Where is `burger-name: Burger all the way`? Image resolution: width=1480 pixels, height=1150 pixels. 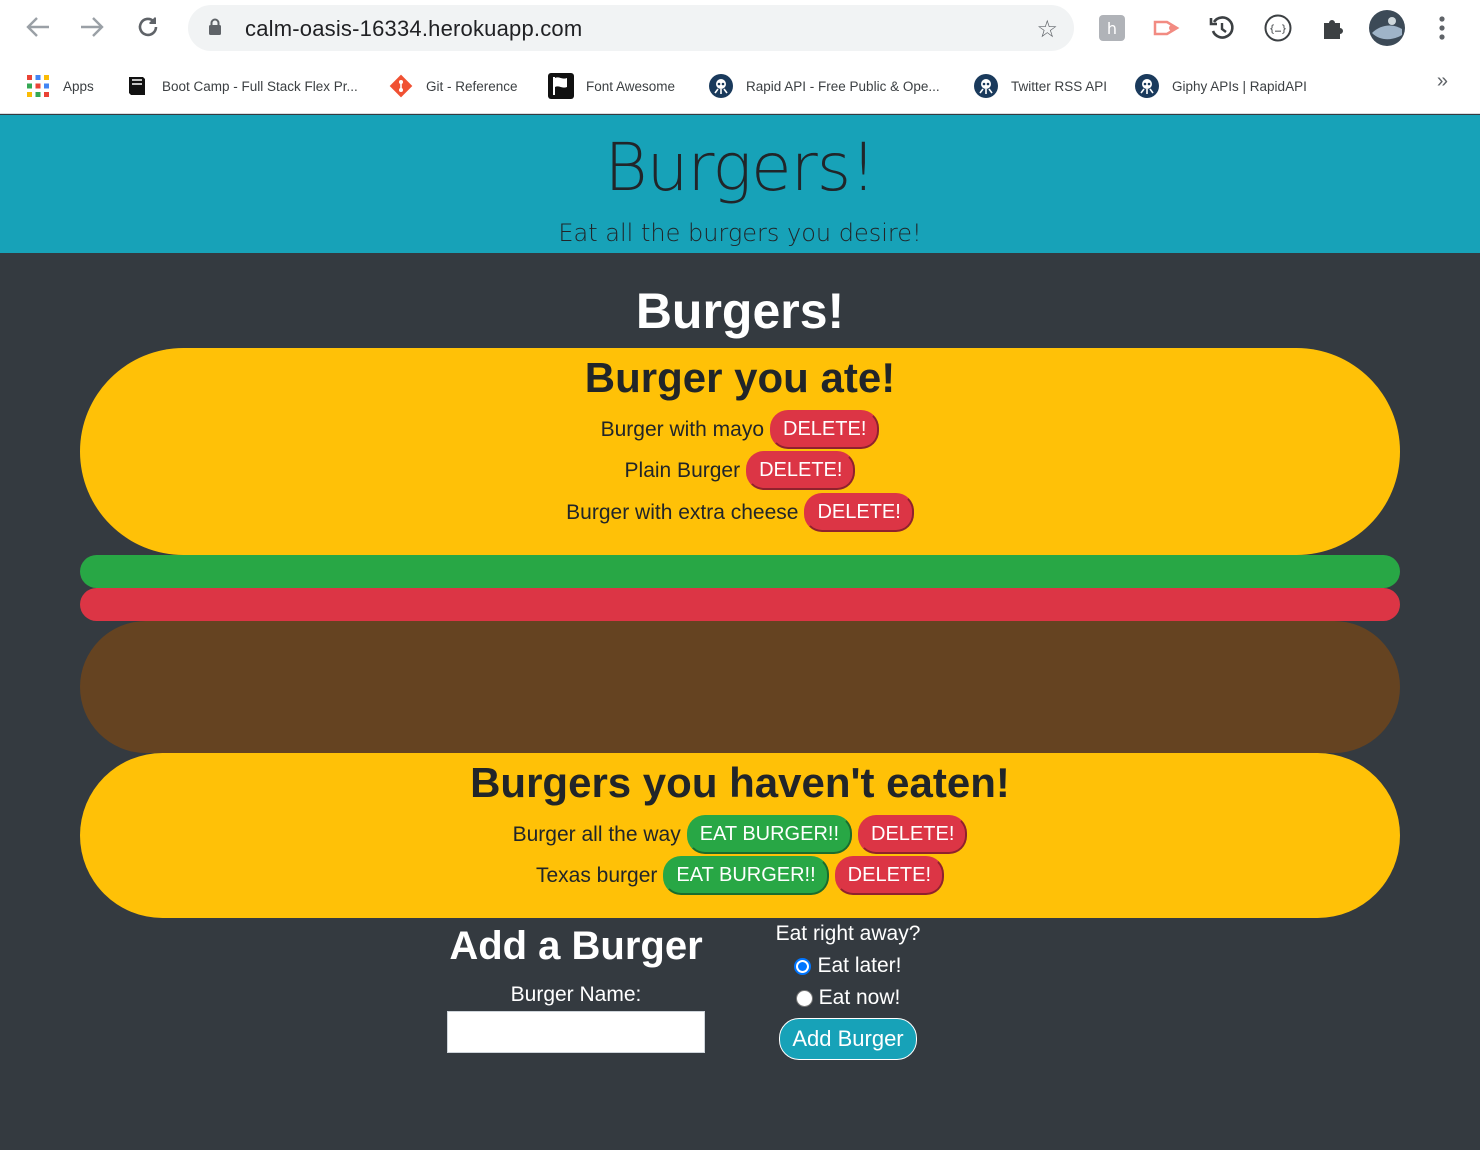 burger-name: Burger all the way is located at coordinates (596, 834).